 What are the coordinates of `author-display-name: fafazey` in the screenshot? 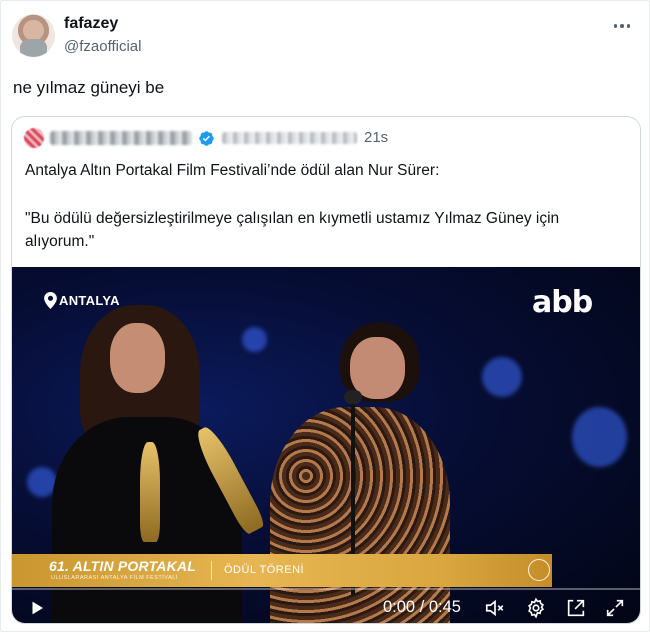 It's located at (91, 24).